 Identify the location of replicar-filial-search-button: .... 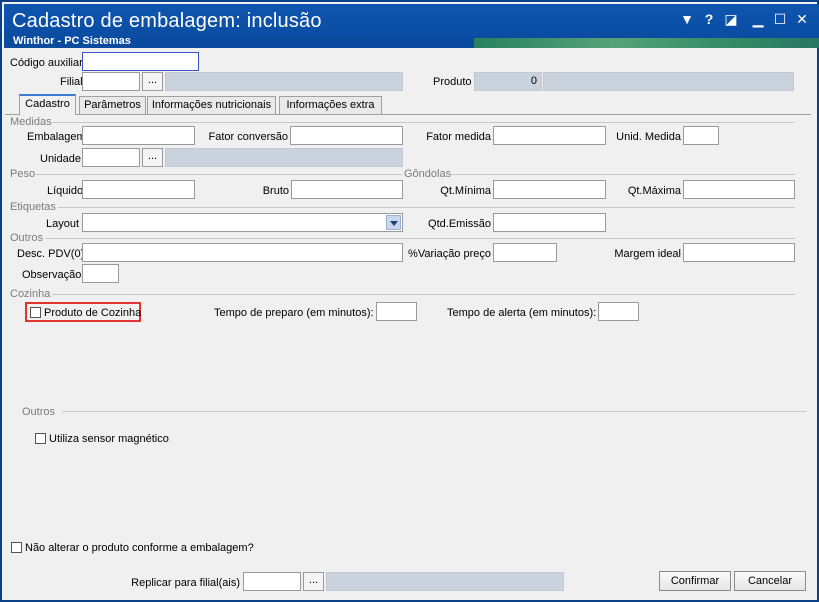
(313, 581).